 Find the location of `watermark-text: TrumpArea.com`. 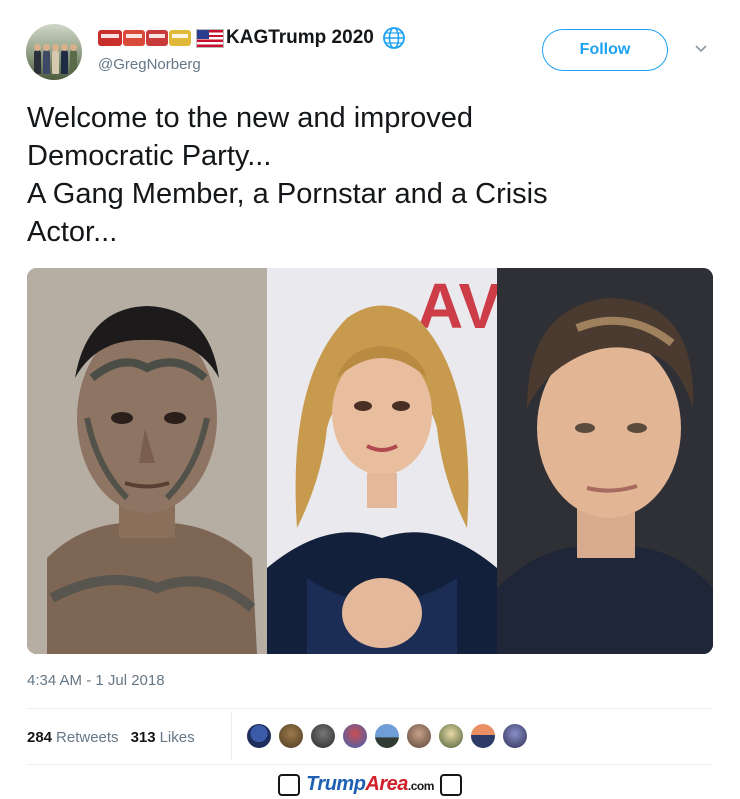

watermark-text: TrumpArea.com is located at coordinates (370, 784).